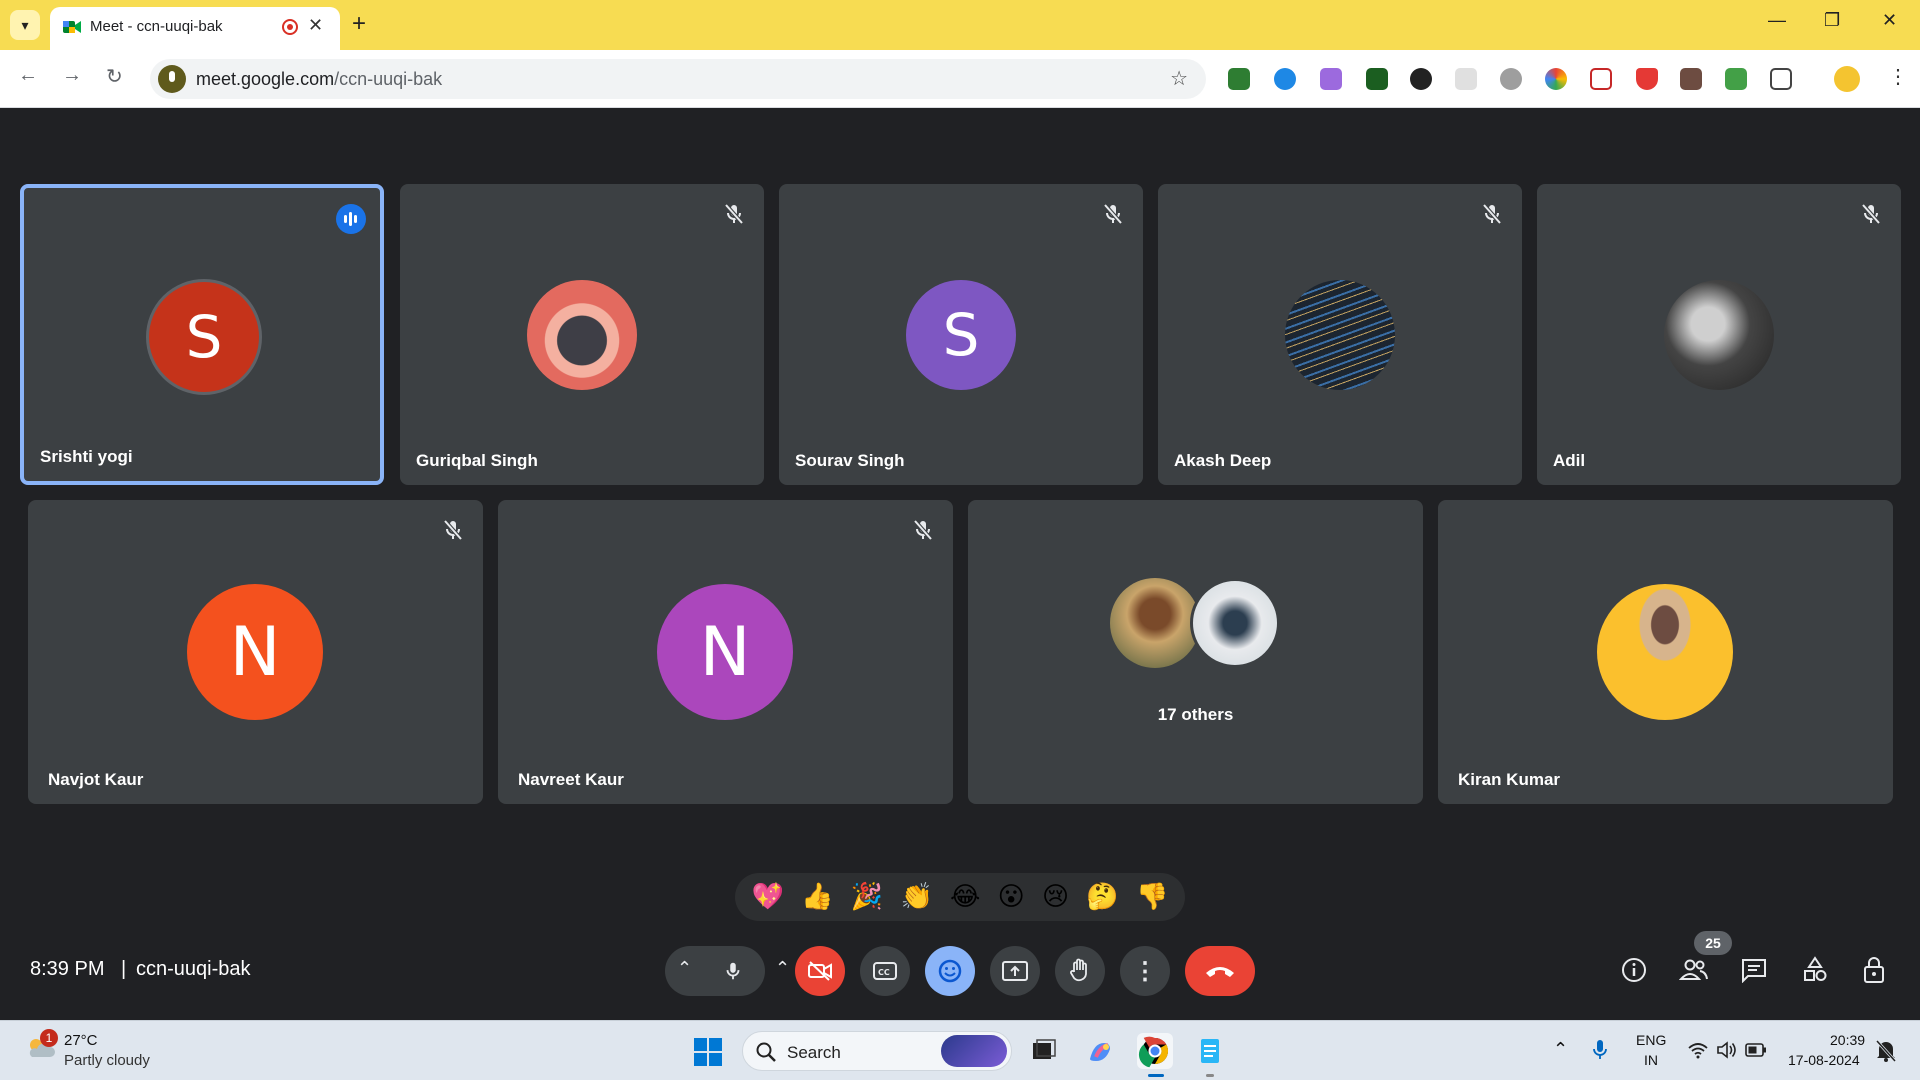 This screenshot has height=1080, width=1920. Describe the element at coordinates (961, 334) in the screenshot. I see `participant-tile: S Sourav Singh` at that location.